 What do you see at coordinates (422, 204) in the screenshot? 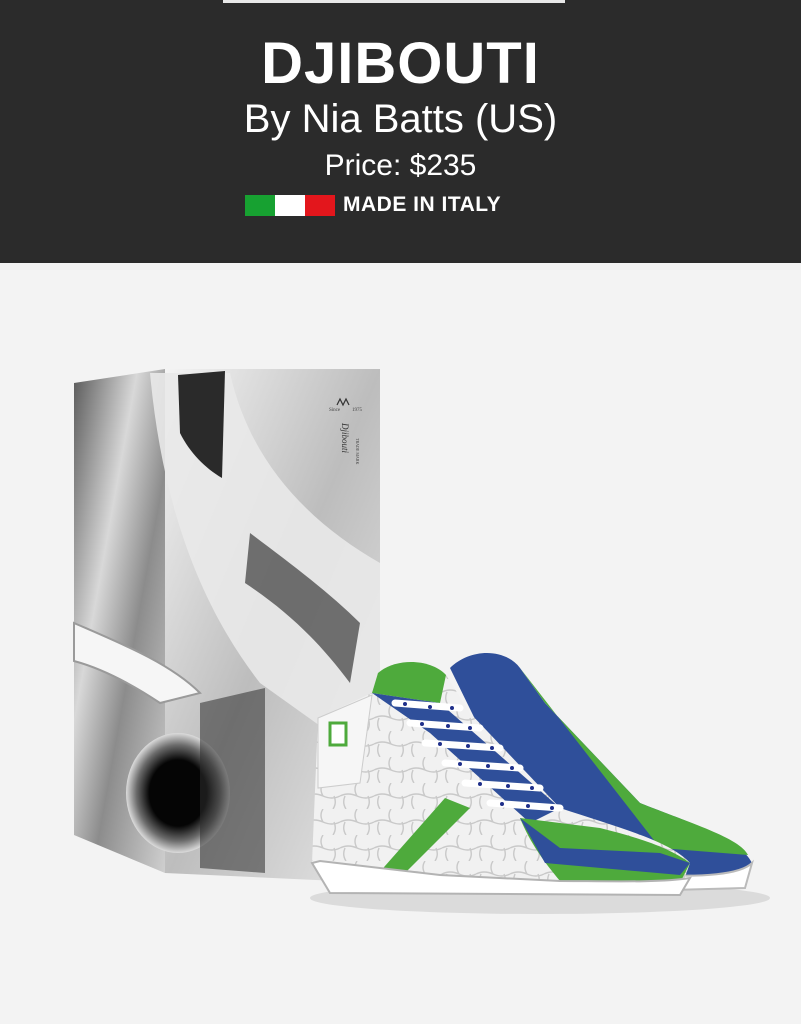
I see `made-in-italy-label: MADE IN ITALY` at bounding box center [422, 204].